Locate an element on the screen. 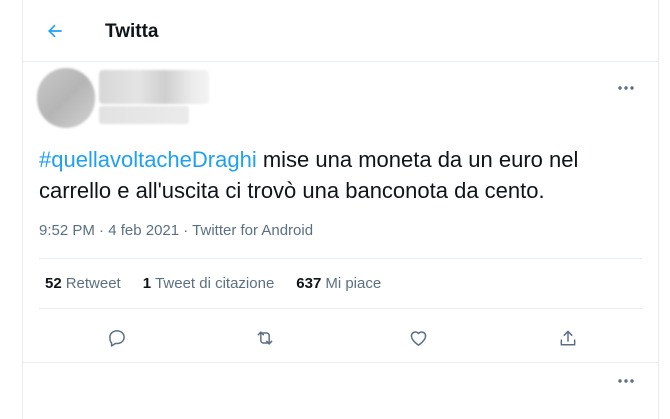 The width and height of the screenshot is (670, 419). next-tweet-more-button is located at coordinates (626, 381).